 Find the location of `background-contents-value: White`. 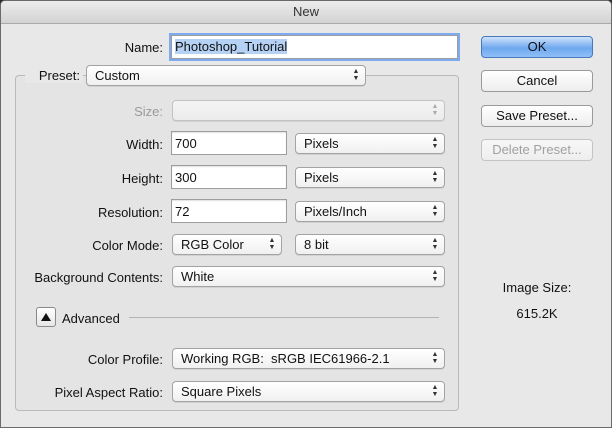

background-contents-value: White is located at coordinates (198, 276).